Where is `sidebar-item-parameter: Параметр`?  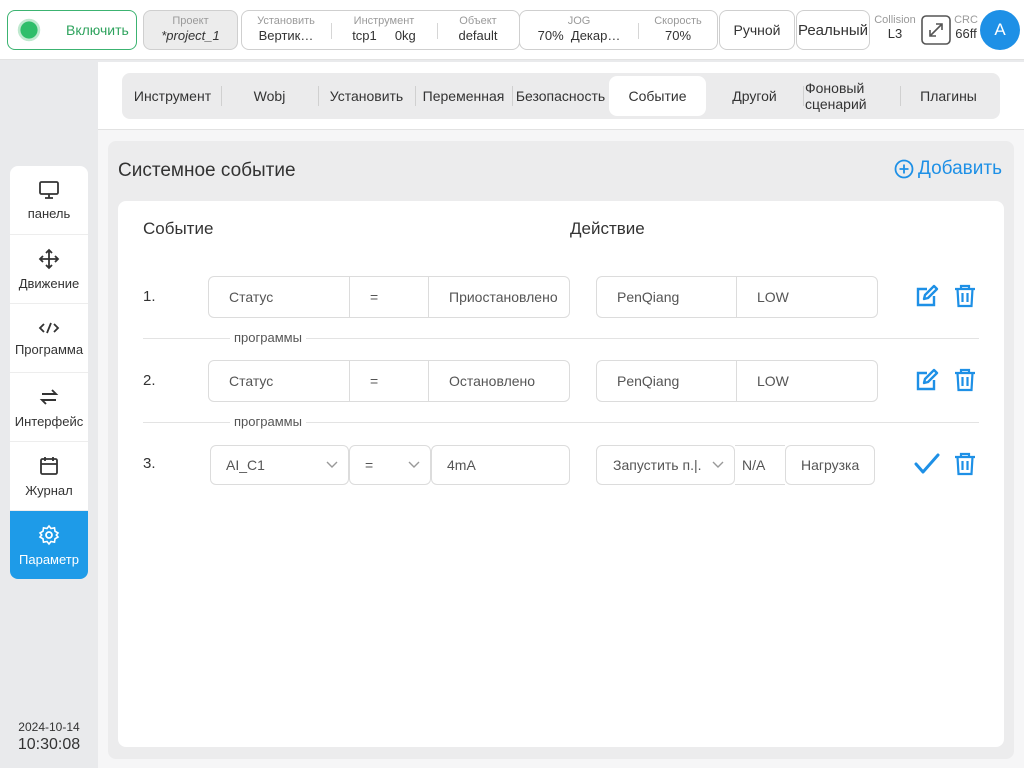
sidebar-item-parameter: Параметр is located at coordinates (49, 545).